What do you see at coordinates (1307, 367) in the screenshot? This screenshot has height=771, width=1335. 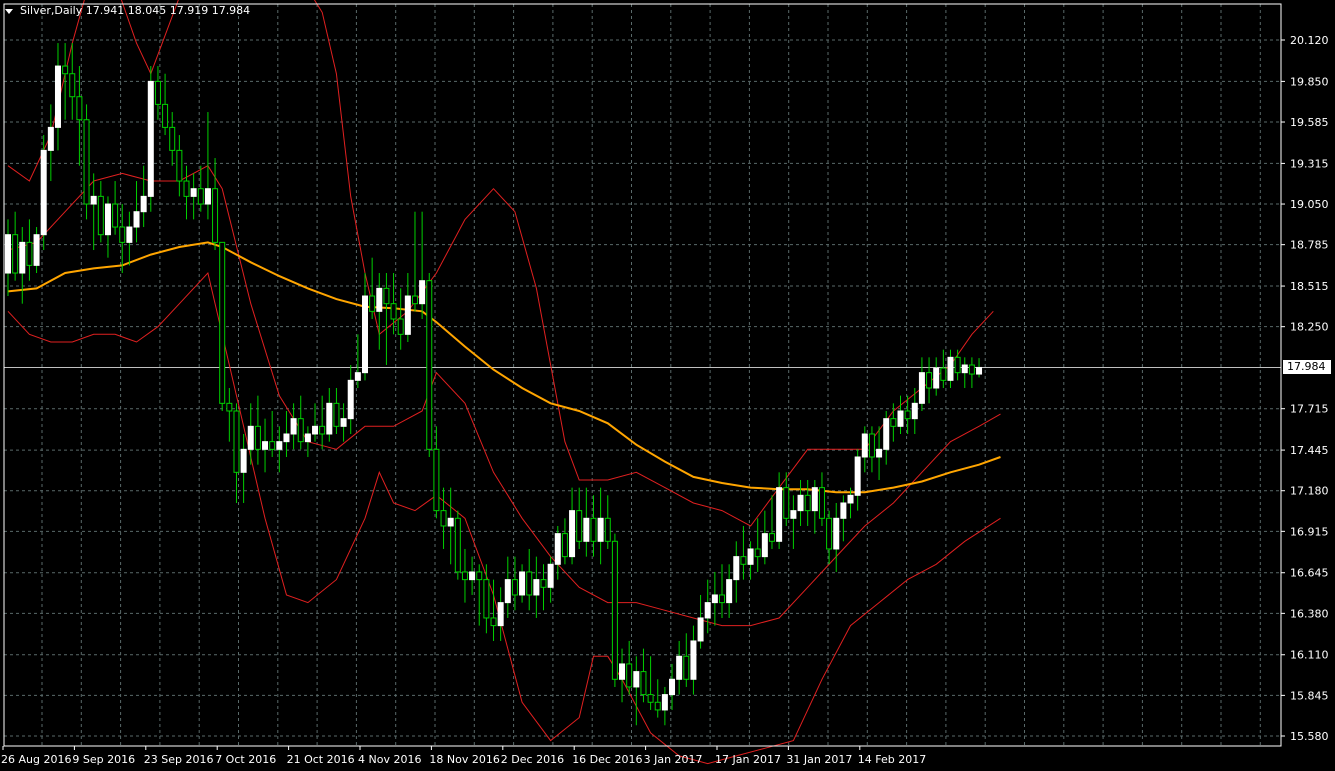 I see `current-price-tag: 17.984` at bounding box center [1307, 367].